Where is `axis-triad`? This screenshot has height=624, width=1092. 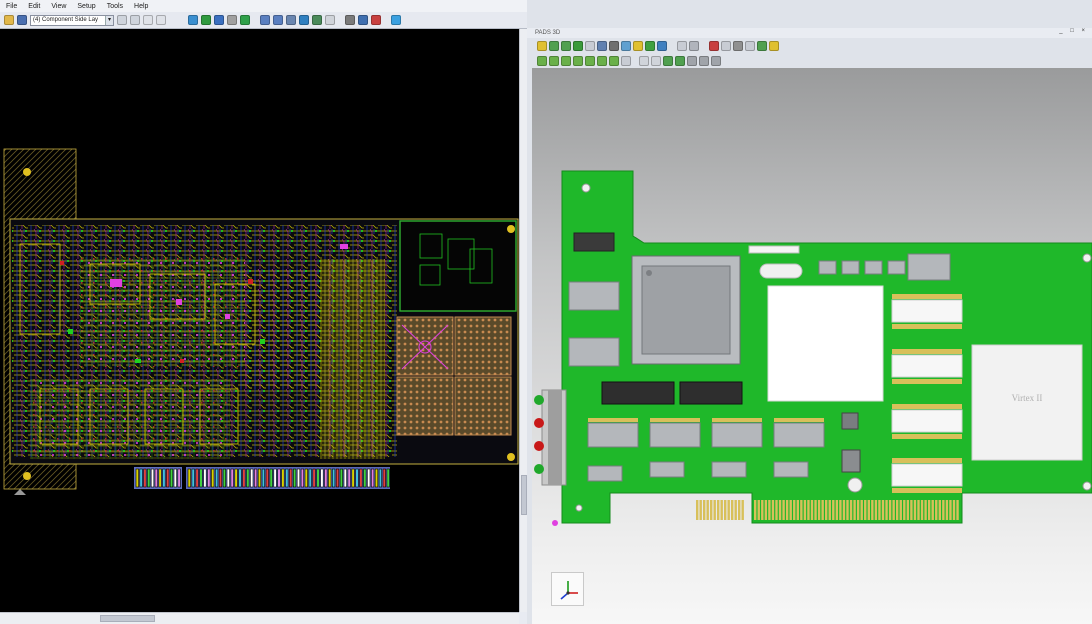 axis-triad is located at coordinates (567, 589).